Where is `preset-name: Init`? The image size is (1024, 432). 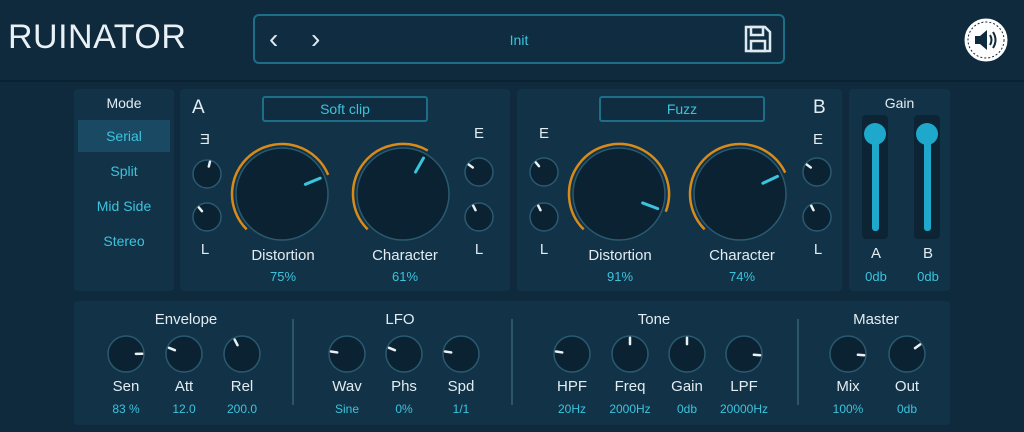
preset-name: Init is located at coordinates (519, 40).